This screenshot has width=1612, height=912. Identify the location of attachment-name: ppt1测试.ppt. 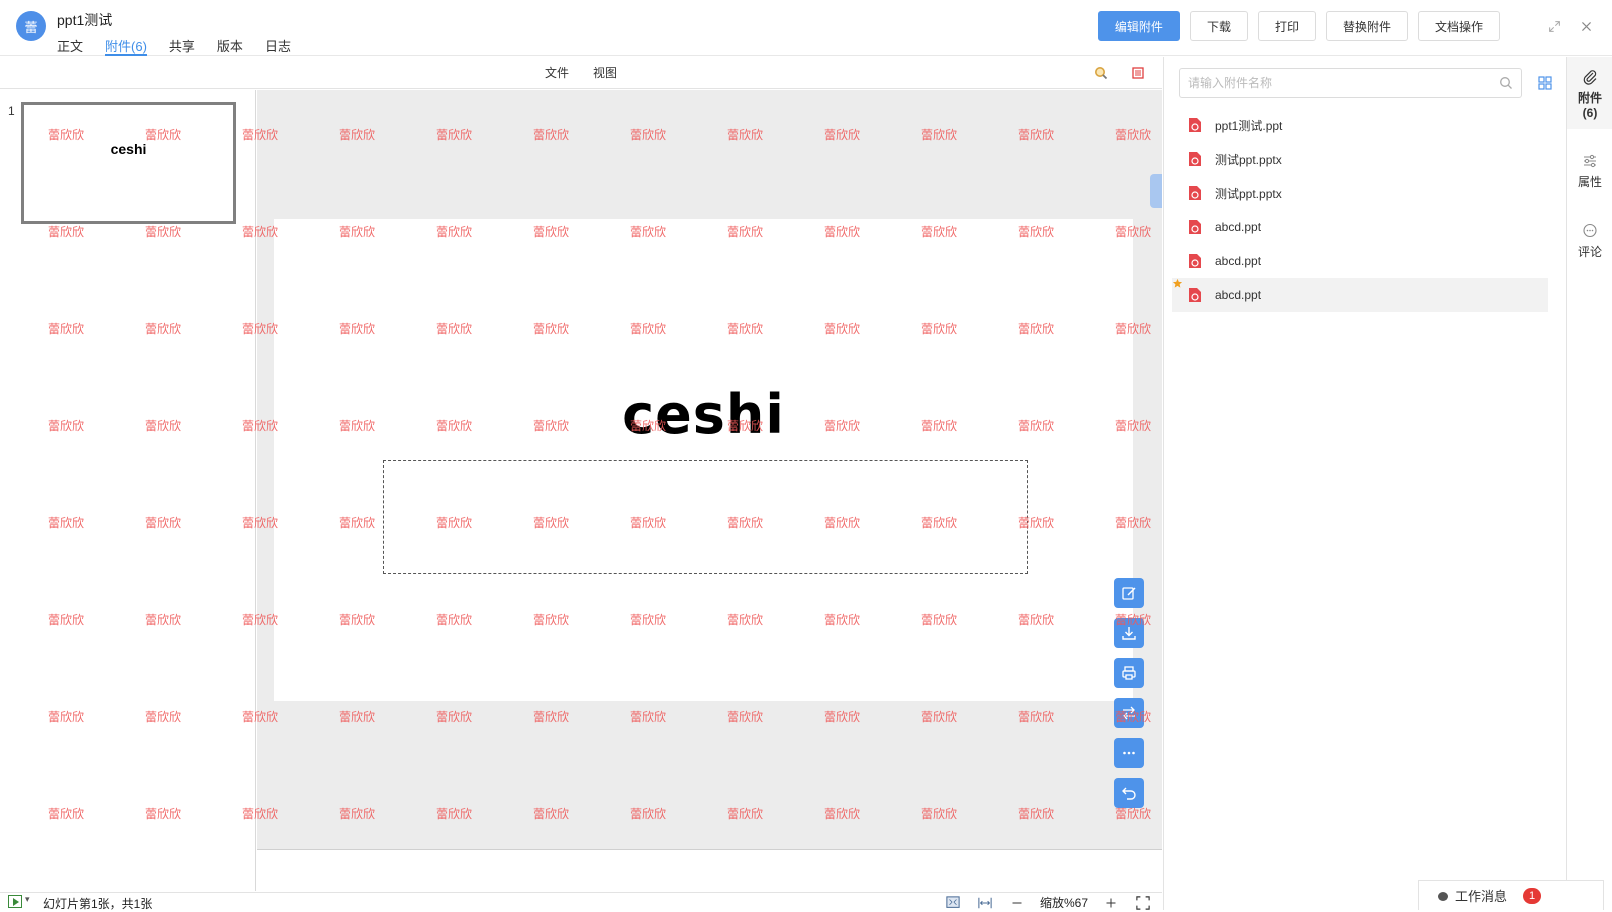
(1249, 125).